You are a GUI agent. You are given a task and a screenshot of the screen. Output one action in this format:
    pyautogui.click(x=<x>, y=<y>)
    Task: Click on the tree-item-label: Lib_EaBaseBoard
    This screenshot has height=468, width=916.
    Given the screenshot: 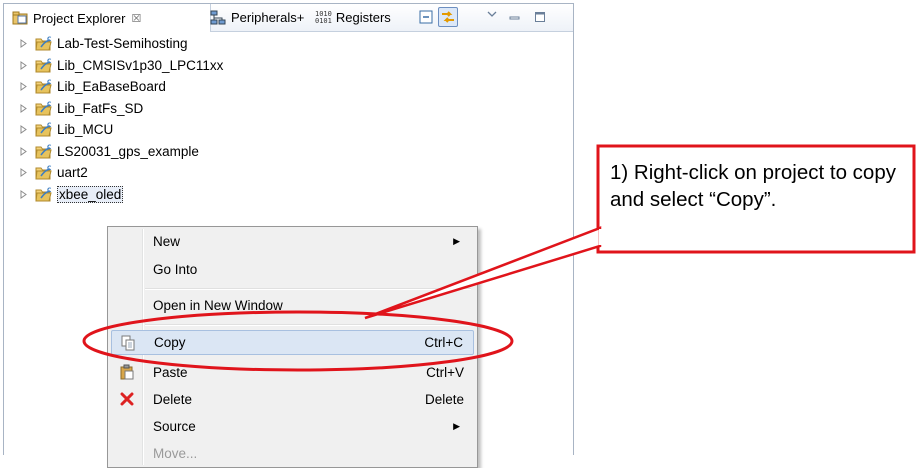 What is the action you would take?
    pyautogui.click(x=111, y=86)
    